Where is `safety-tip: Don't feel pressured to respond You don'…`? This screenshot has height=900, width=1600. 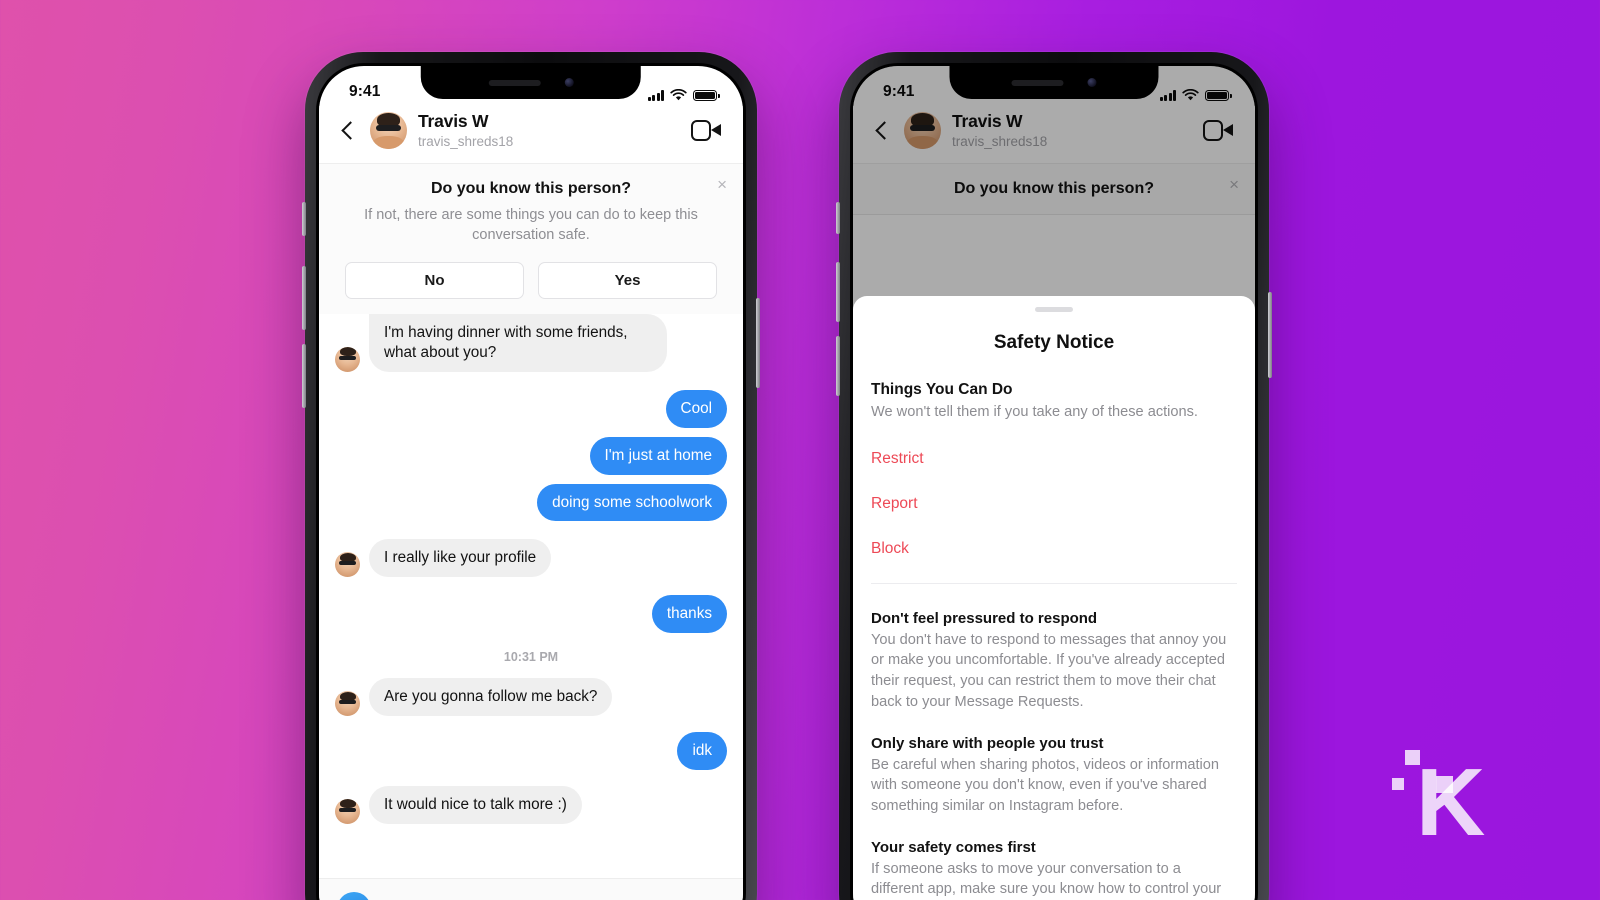
safety-tip: Don't feel pressured to respond You don'… is located at coordinates (1054, 661).